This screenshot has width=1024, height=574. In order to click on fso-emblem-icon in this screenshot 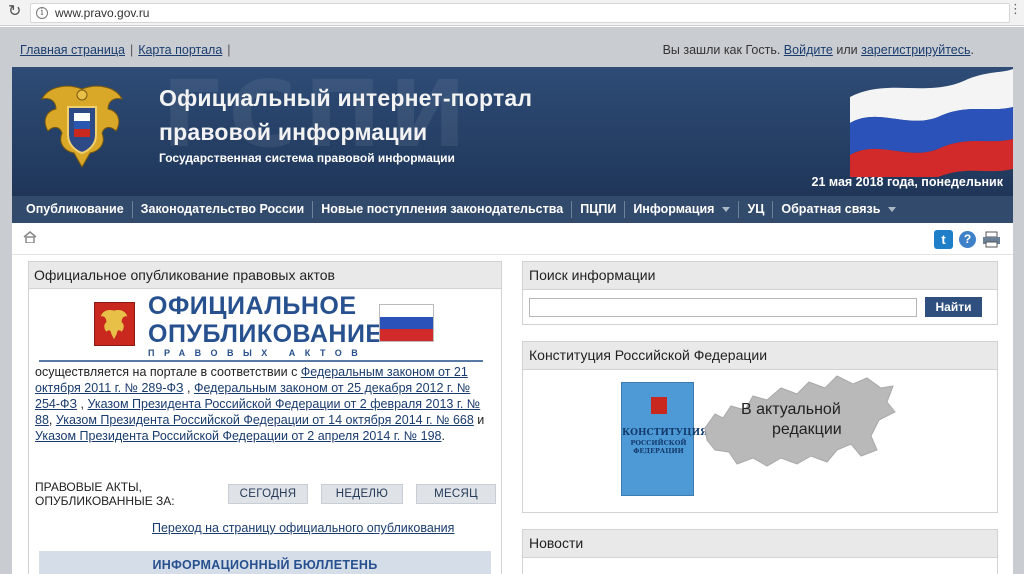, I will do `click(82, 125)`.